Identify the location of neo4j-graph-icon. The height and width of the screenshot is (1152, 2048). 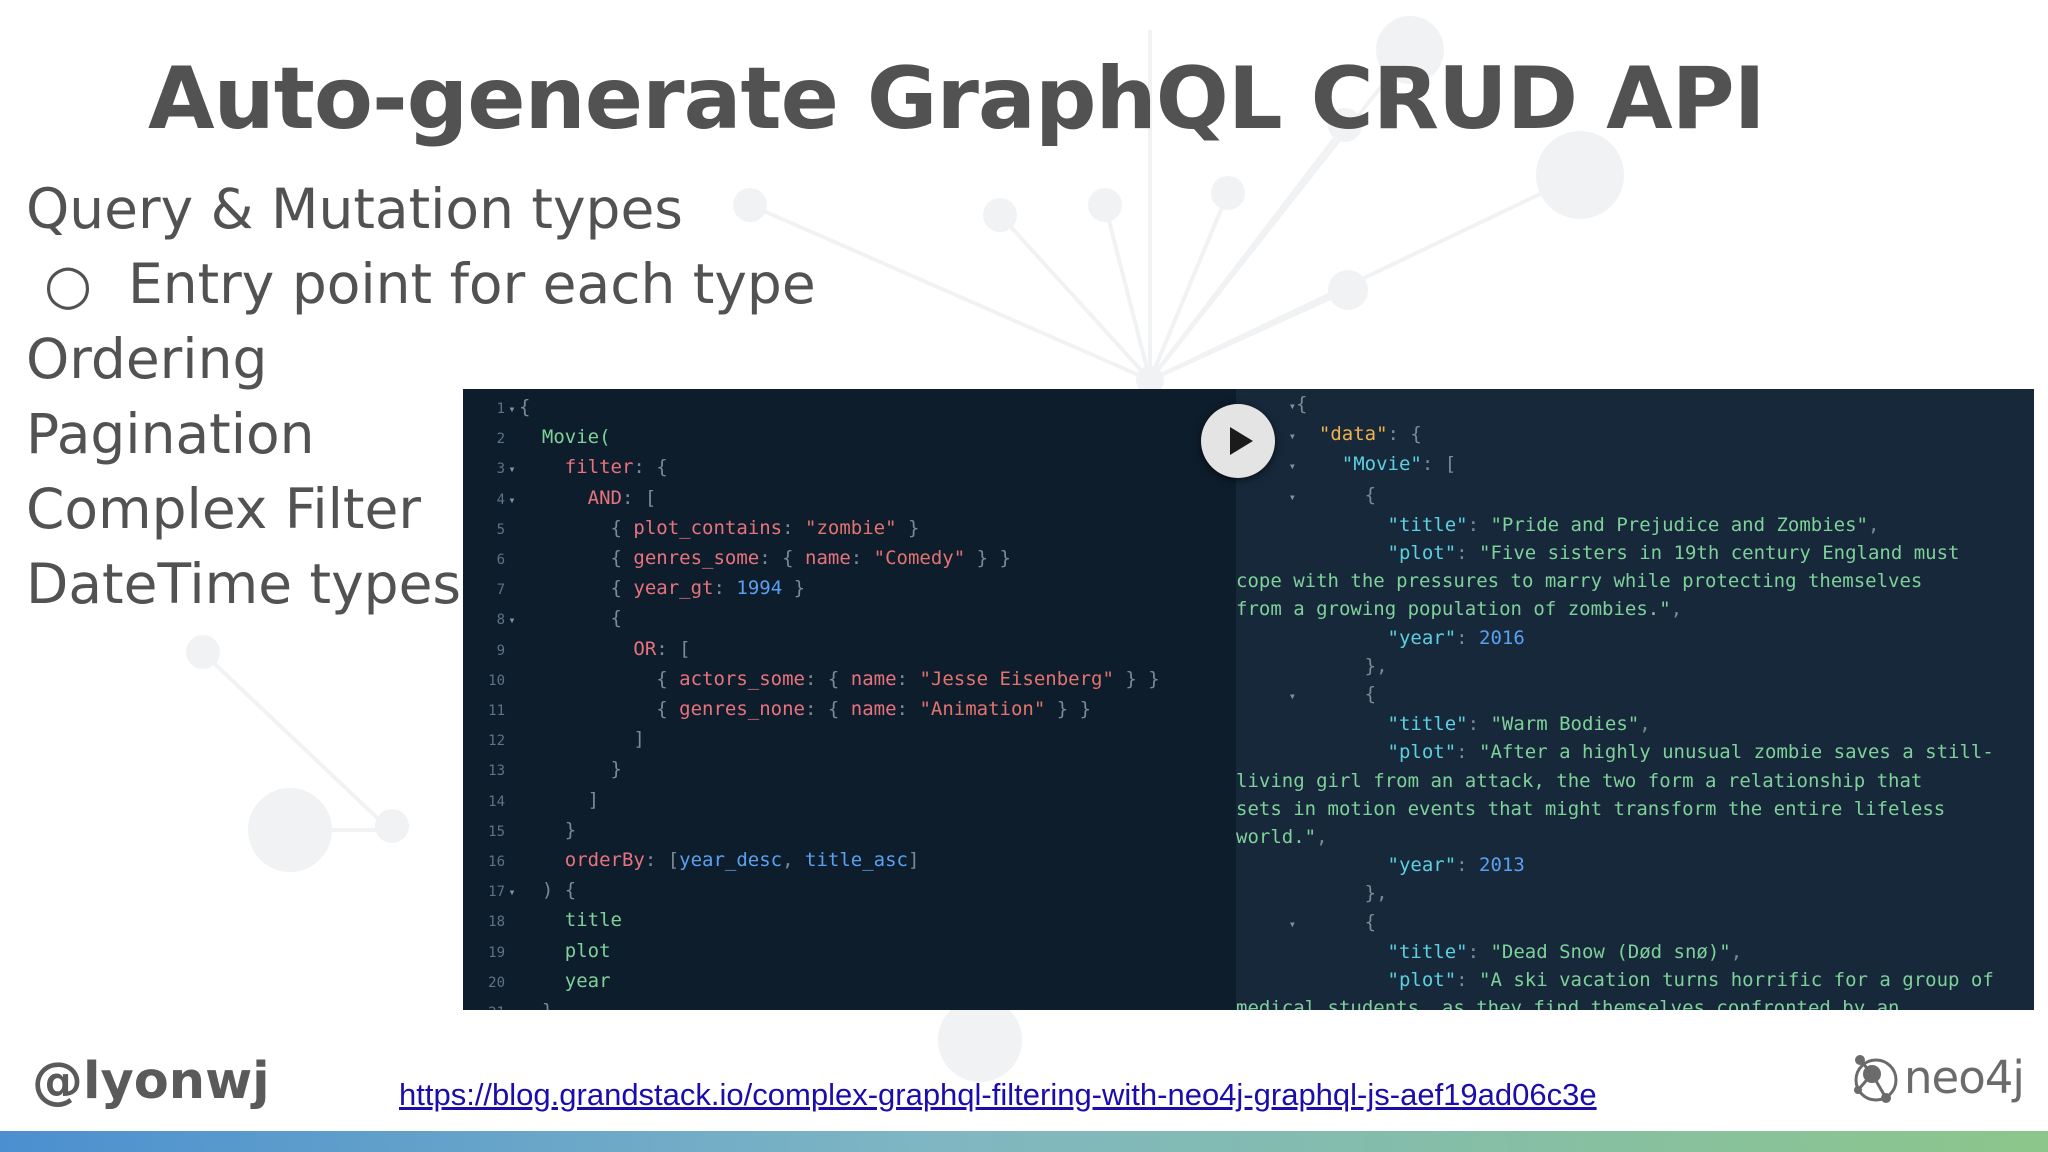
(1876, 1079).